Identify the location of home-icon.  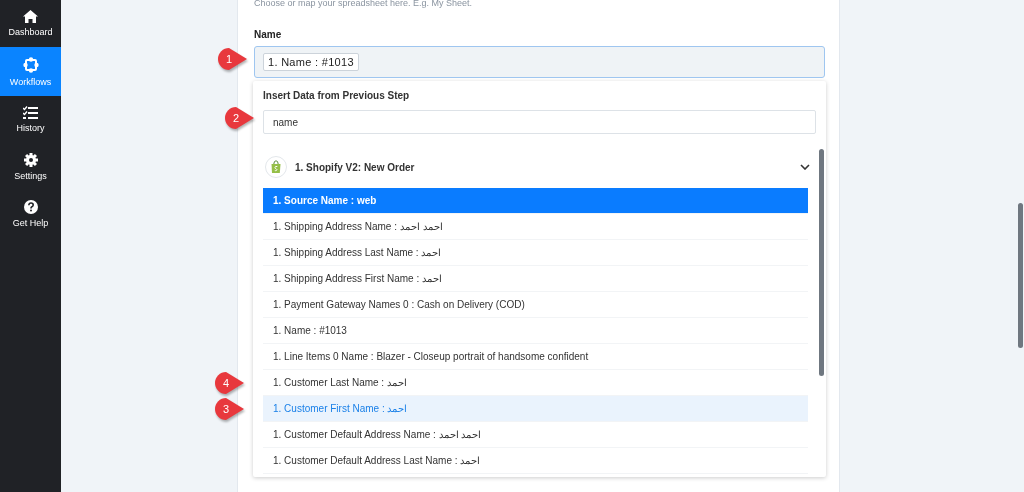
(30, 16).